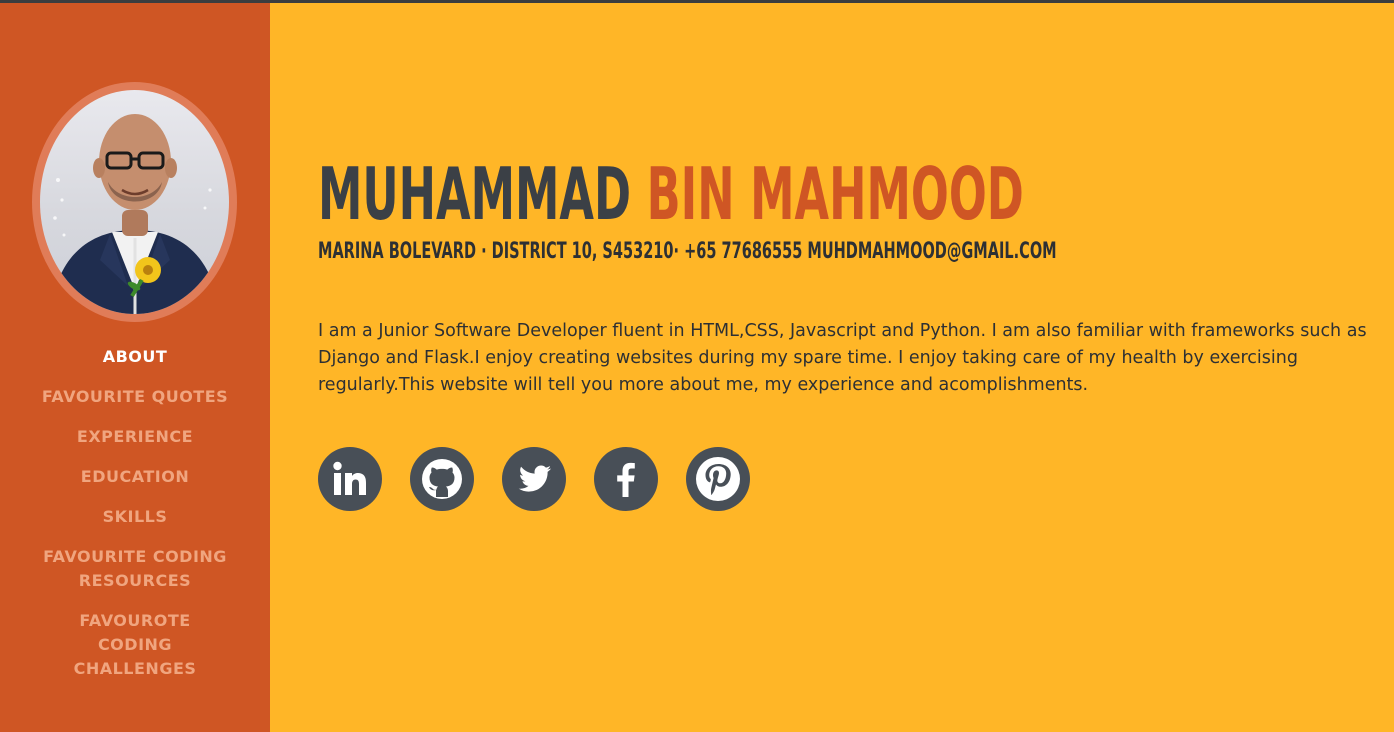 This screenshot has width=1394, height=732. Describe the element at coordinates (135, 477) in the screenshot. I see `nav-item-education: EDUCATION` at that location.